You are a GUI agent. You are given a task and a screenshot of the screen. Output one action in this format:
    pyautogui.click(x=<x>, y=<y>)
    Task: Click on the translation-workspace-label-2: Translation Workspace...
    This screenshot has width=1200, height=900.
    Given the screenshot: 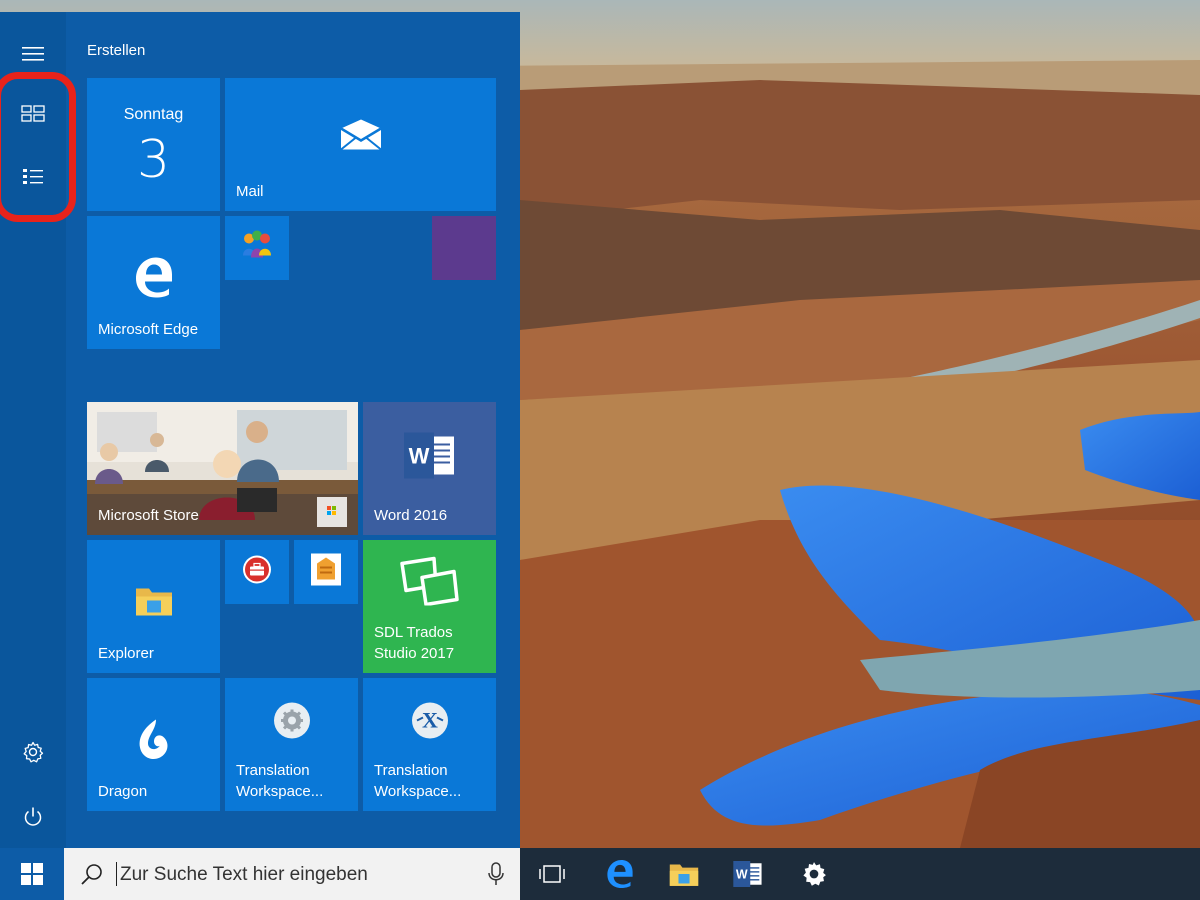 What is the action you would take?
    pyautogui.click(x=418, y=781)
    